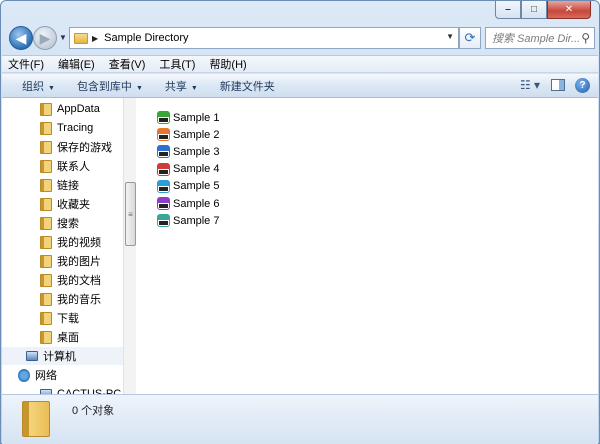 The width and height of the screenshot is (600, 444). Describe the element at coordinates (146, 38) in the screenshot. I see `address-path: Sample Directory` at that location.